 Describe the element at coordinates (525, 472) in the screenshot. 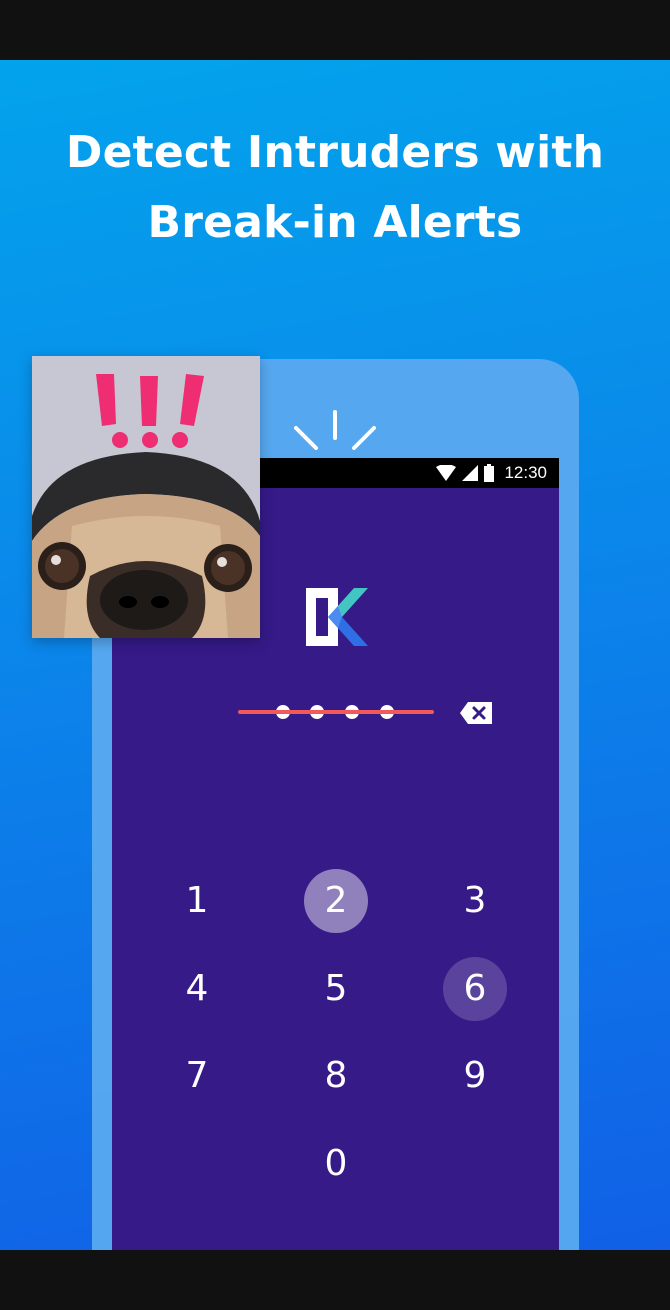

I see `status-time: 12:30` at that location.